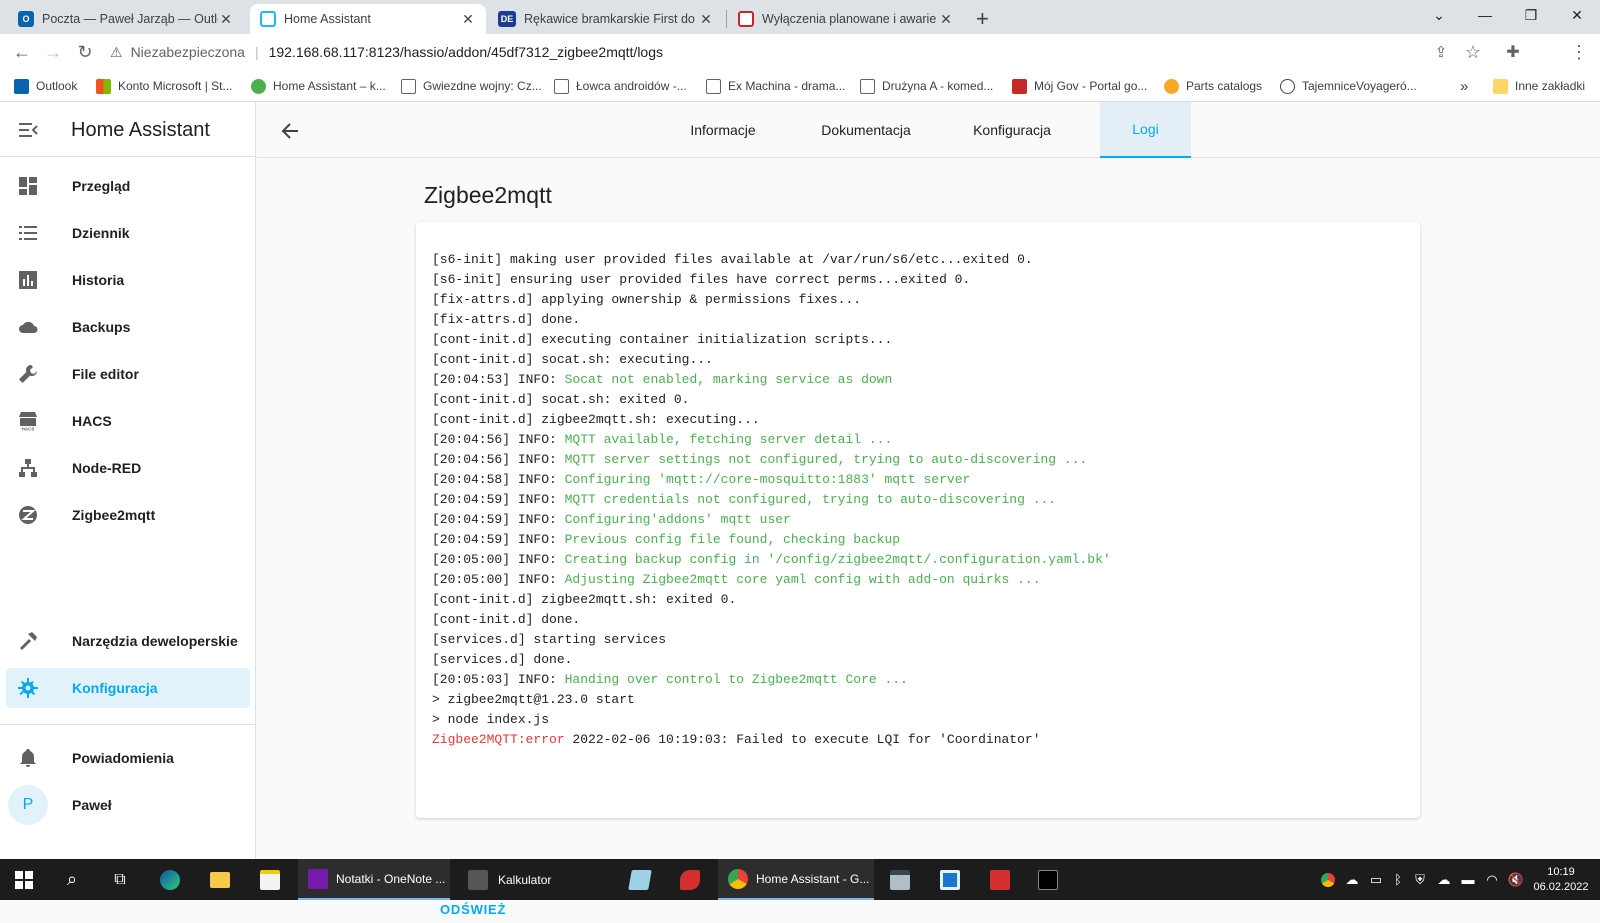  Describe the element at coordinates (1464, 86) in the screenshot. I see `more-bookmarks-button: »` at that location.